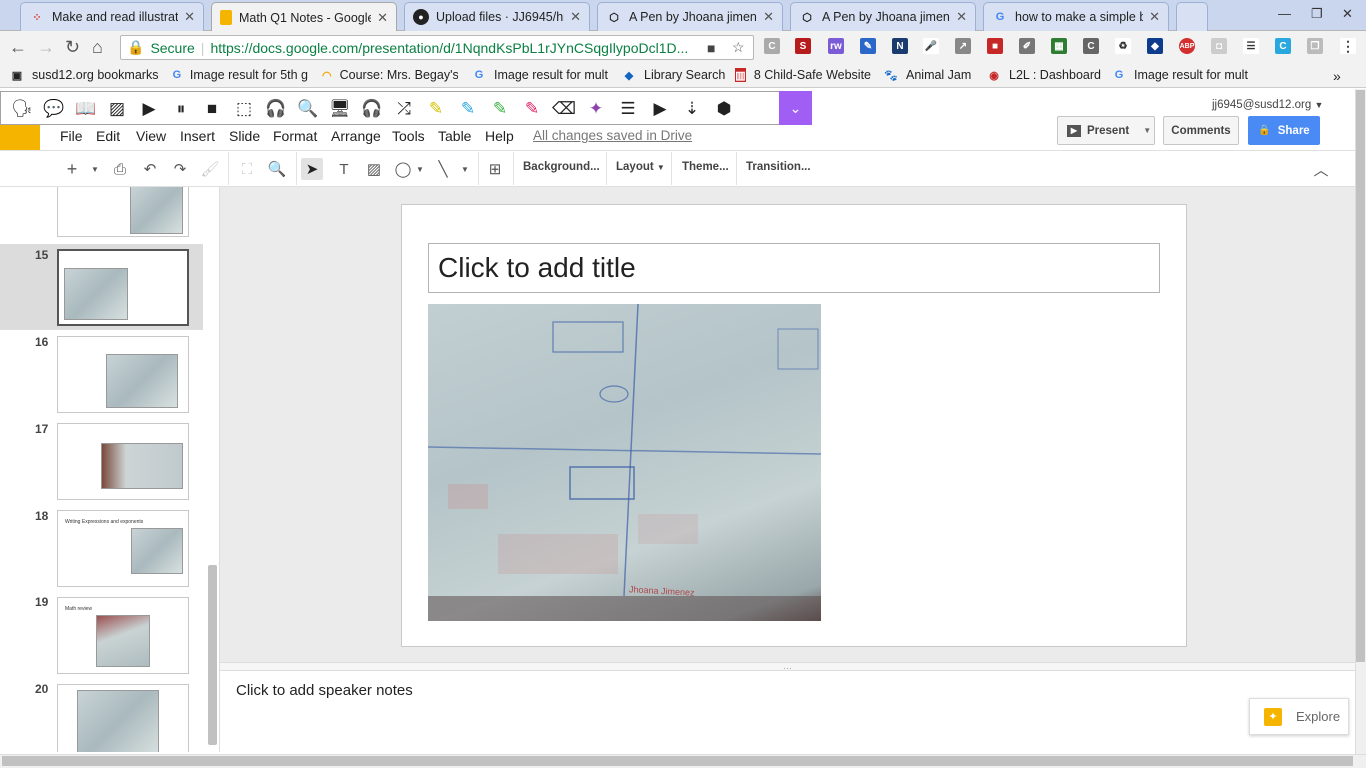  Describe the element at coordinates (97, 47) in the screenshot. I see `home-icon: ⌂` at that location.